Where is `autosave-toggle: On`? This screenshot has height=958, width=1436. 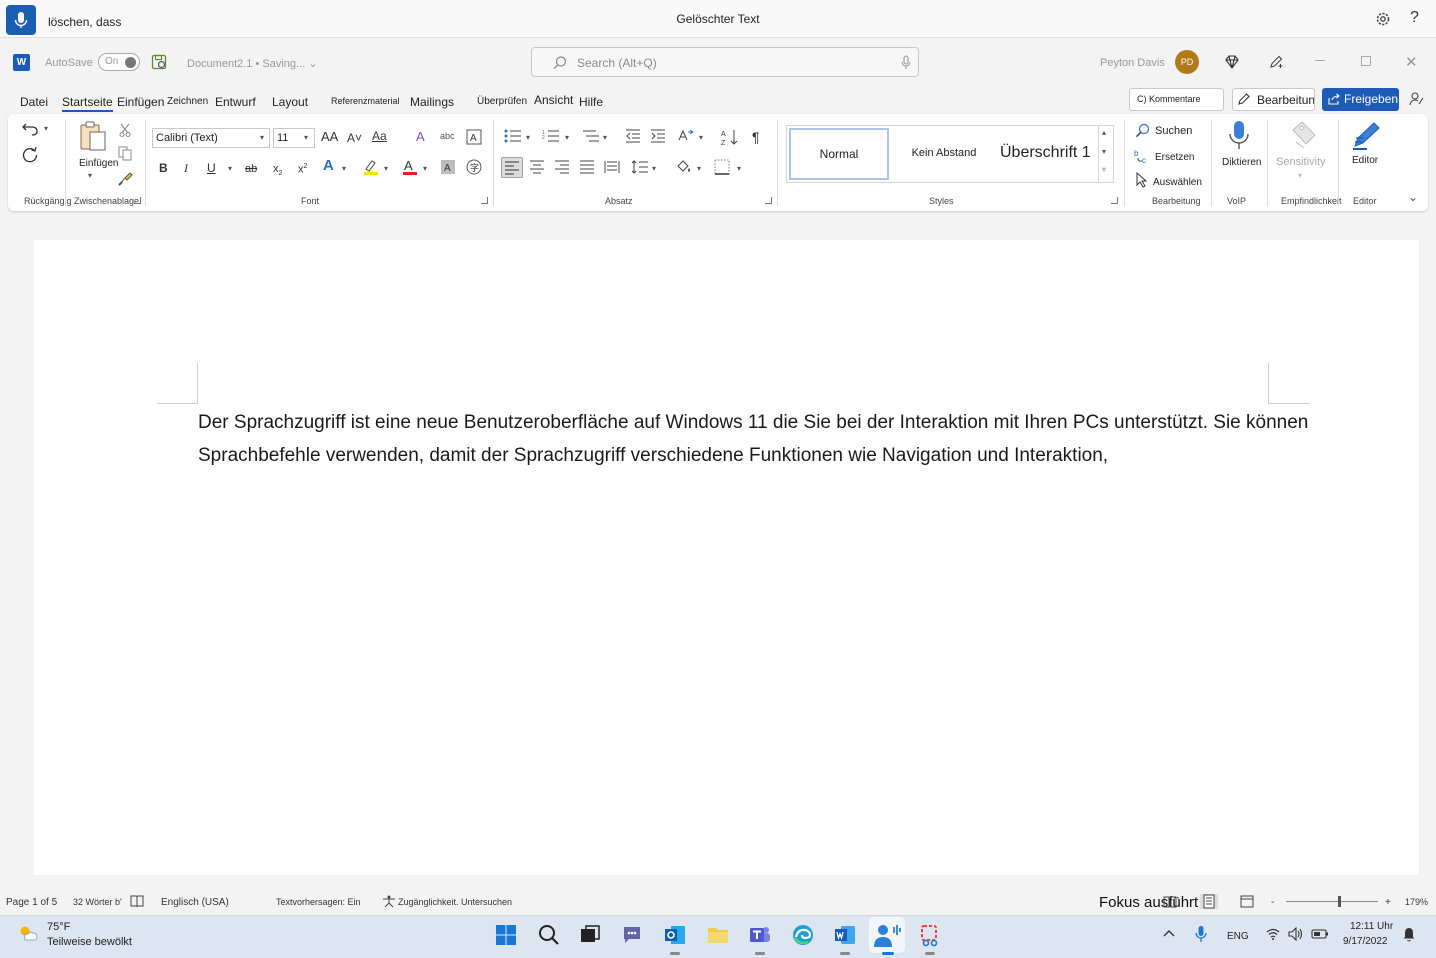 autosave-toggle: On is located at coordinates (119, 62).